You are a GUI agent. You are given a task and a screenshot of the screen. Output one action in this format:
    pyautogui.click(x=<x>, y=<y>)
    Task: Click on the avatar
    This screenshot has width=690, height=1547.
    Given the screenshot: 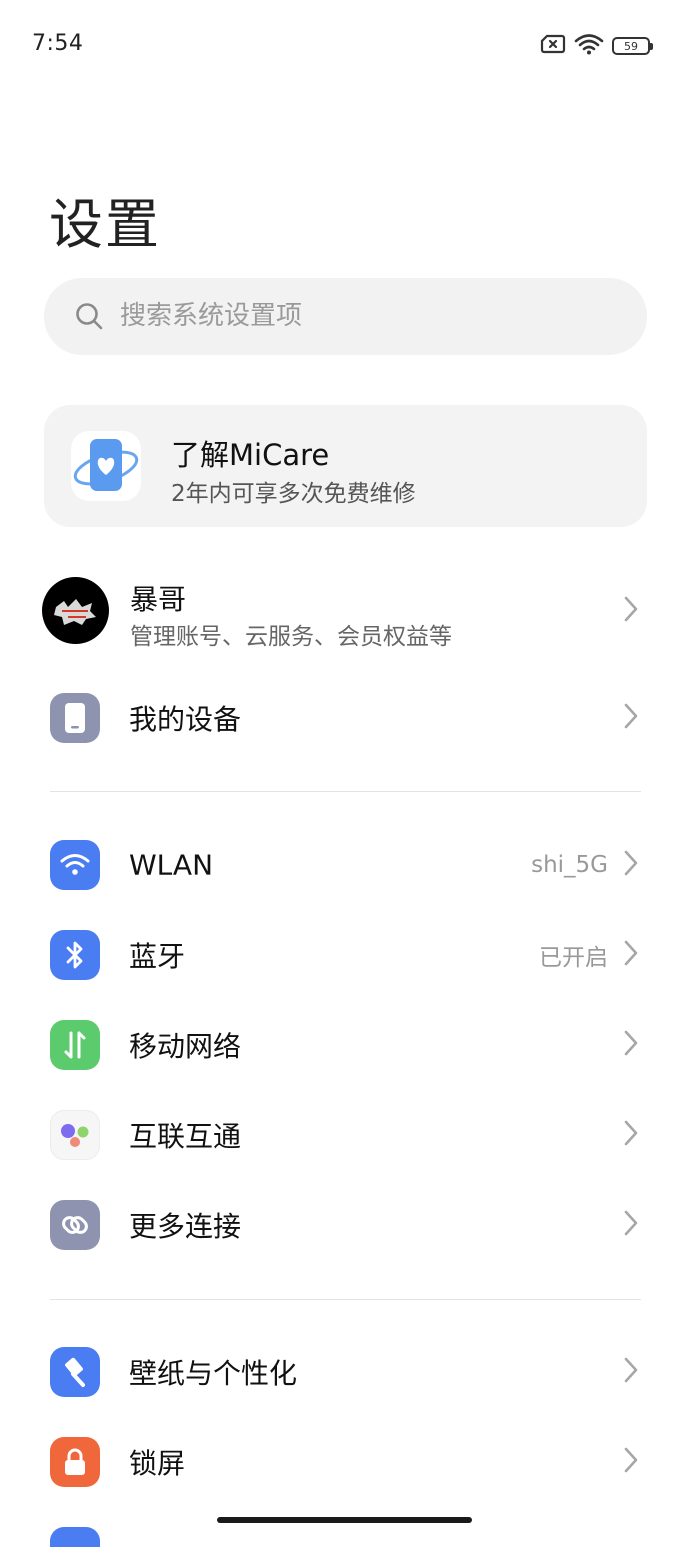 What is the action you would take?
    pyautogui.click(x=75, y=610)
    